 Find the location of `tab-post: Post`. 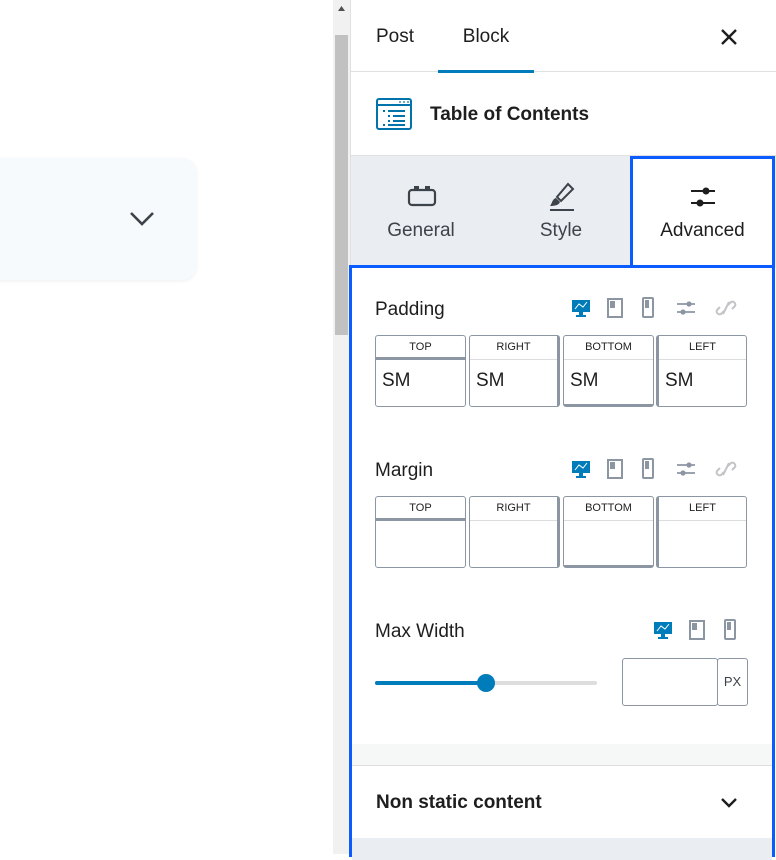

tab-post: Post is located at coordinates (395, 36).